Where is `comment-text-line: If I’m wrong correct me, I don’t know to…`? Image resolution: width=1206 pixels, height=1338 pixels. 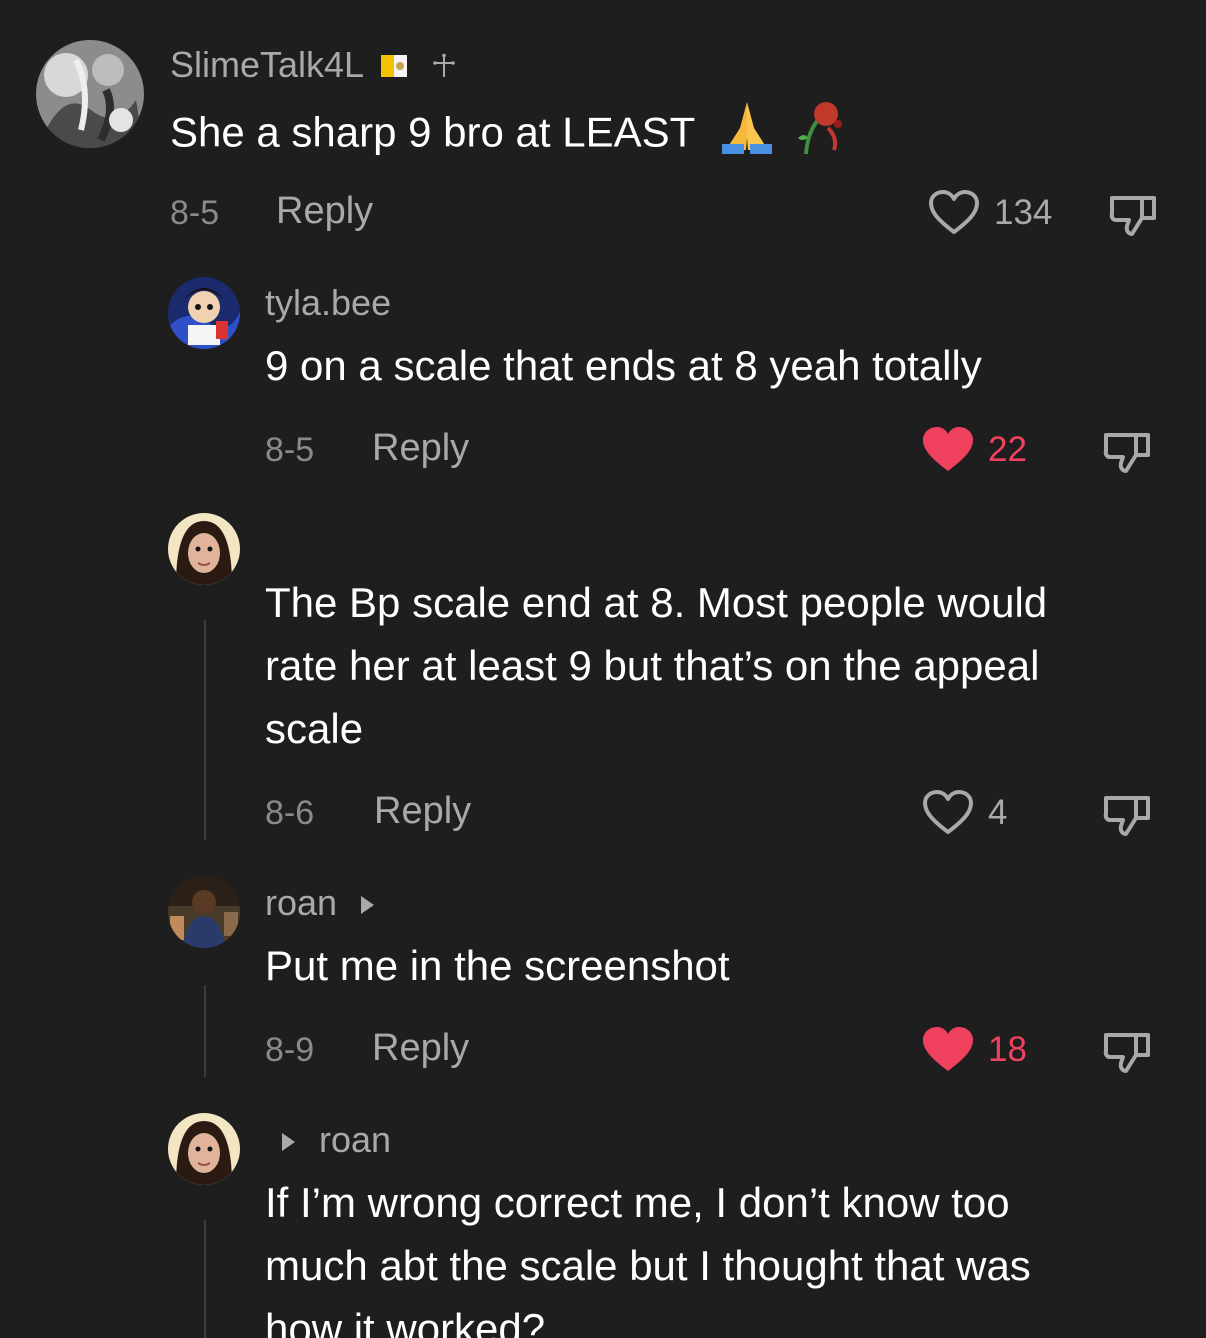 comment-text-line: If I’m wrong correct me, I don’t know to… is located at coordinates (637, 1202).